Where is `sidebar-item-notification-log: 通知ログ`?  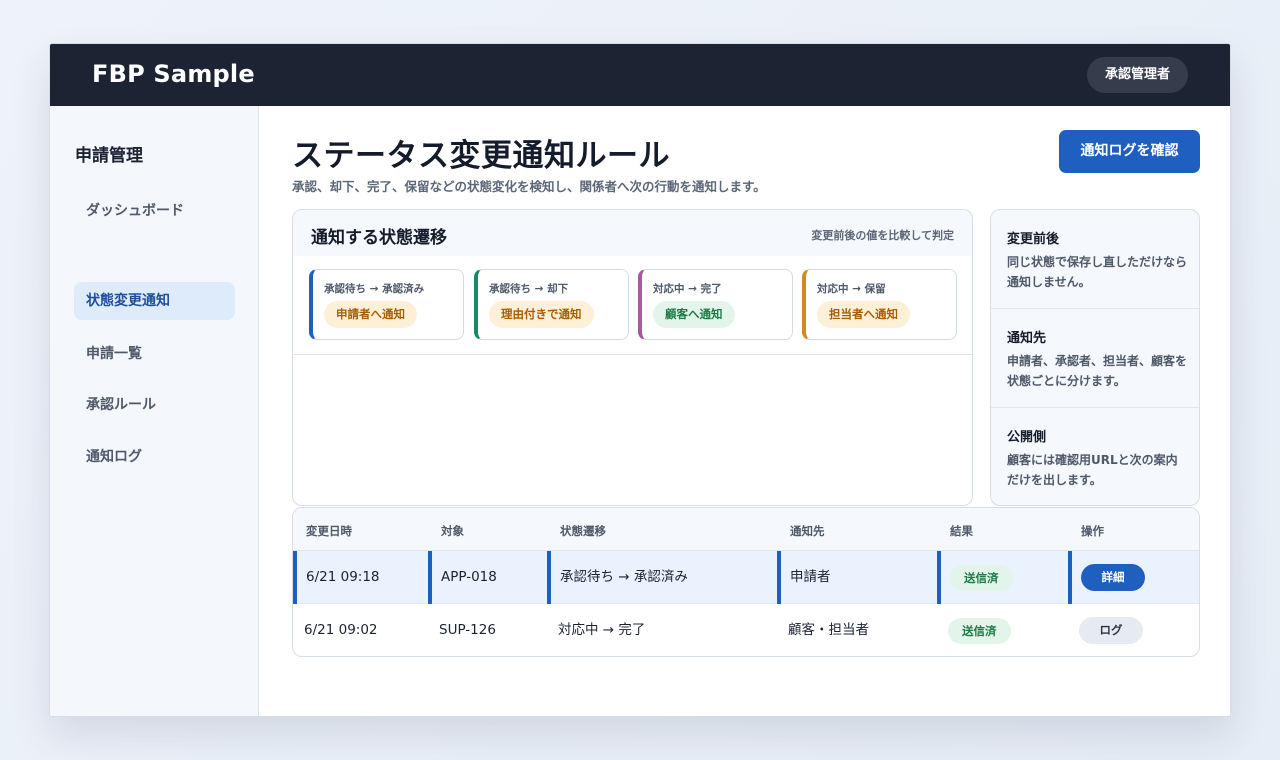
sidebar-item-notification-log: 通知ログ is located at coordinates (154, 457).